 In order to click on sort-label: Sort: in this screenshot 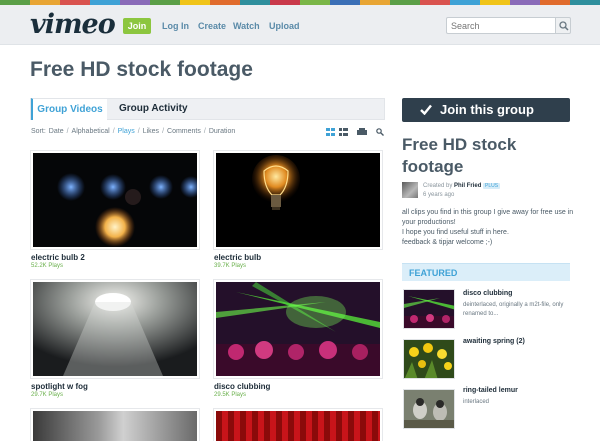, I will do `click(38, 131)`.